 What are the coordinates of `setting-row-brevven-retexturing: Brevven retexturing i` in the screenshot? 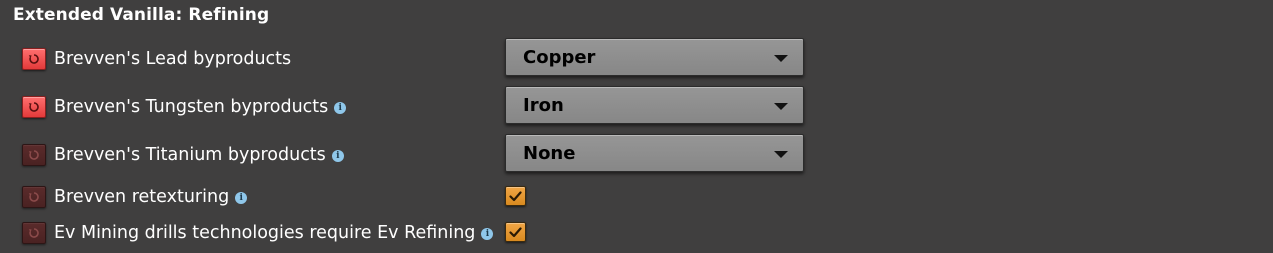 It's located at (135, 197).